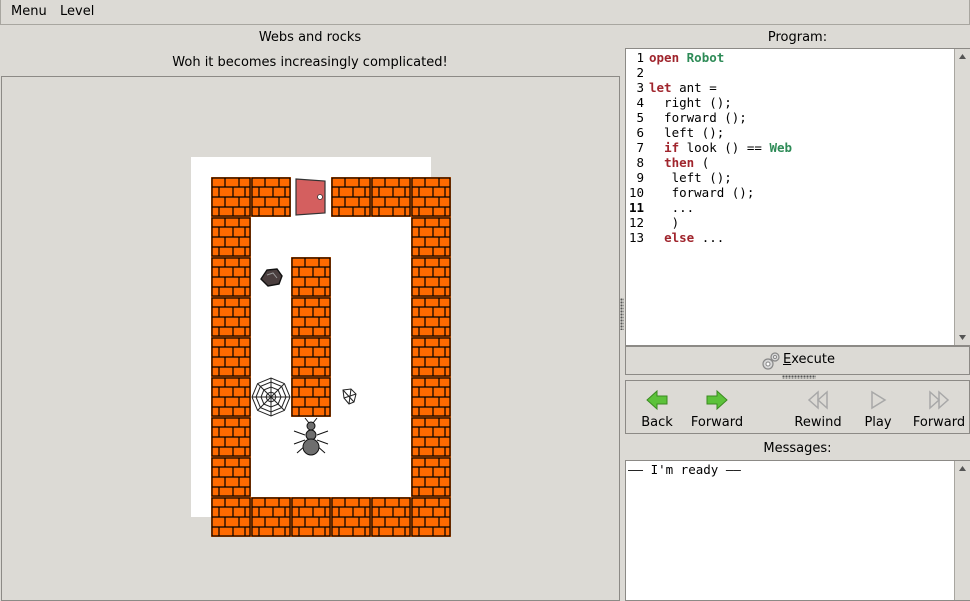  I want to click on back-button: Back, so click(657, 407).